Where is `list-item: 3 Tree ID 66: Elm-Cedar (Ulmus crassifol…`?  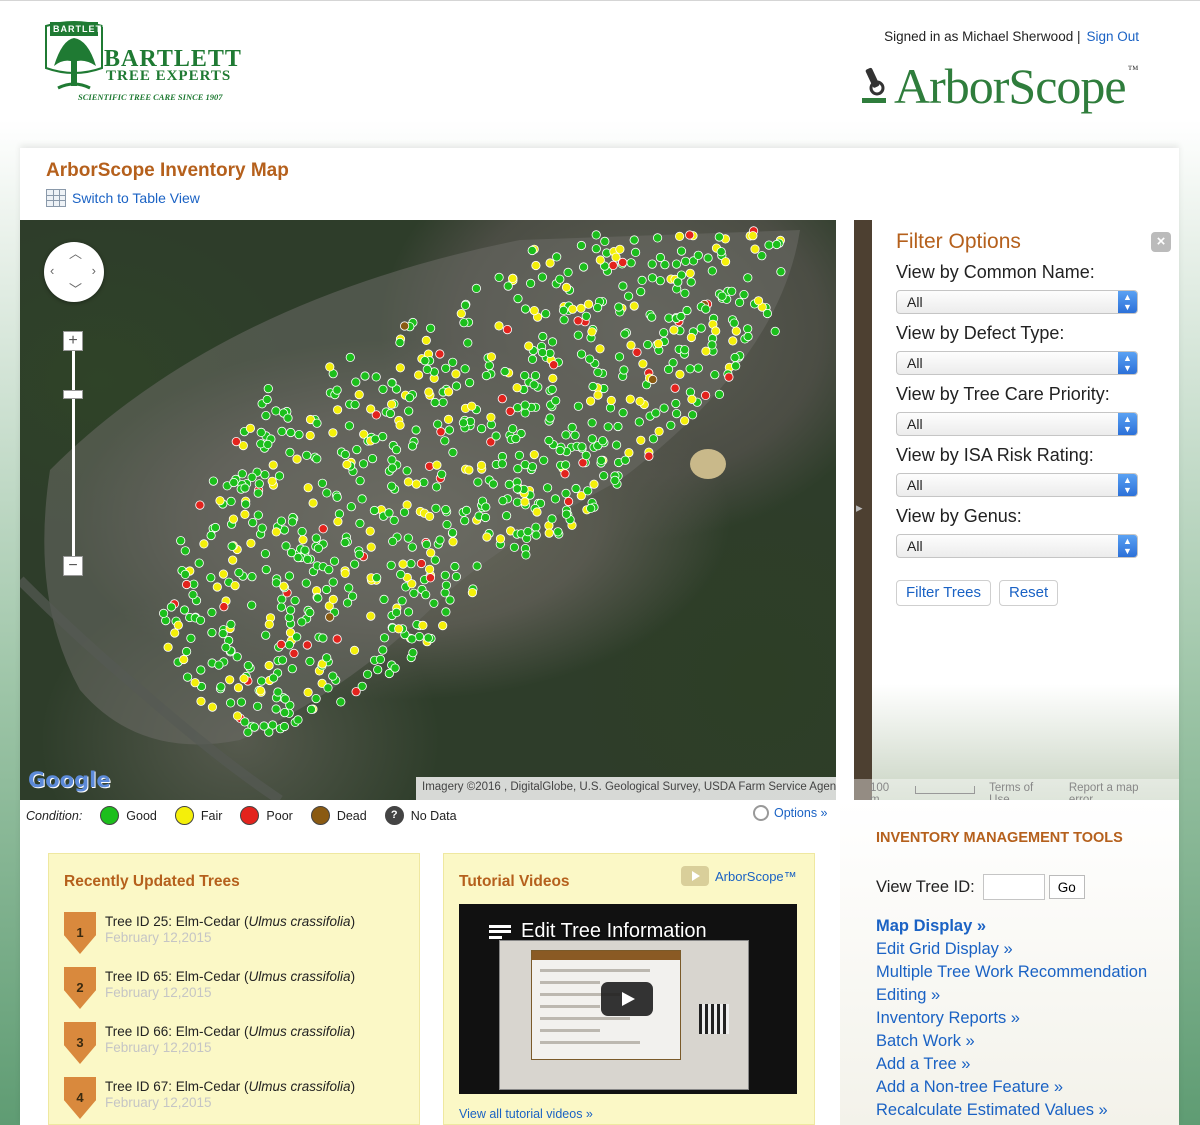 list-item: 3 Tree ID 66: Elm-Cedar (Ulmus crassifol… is located at coordinates (234, 1046).